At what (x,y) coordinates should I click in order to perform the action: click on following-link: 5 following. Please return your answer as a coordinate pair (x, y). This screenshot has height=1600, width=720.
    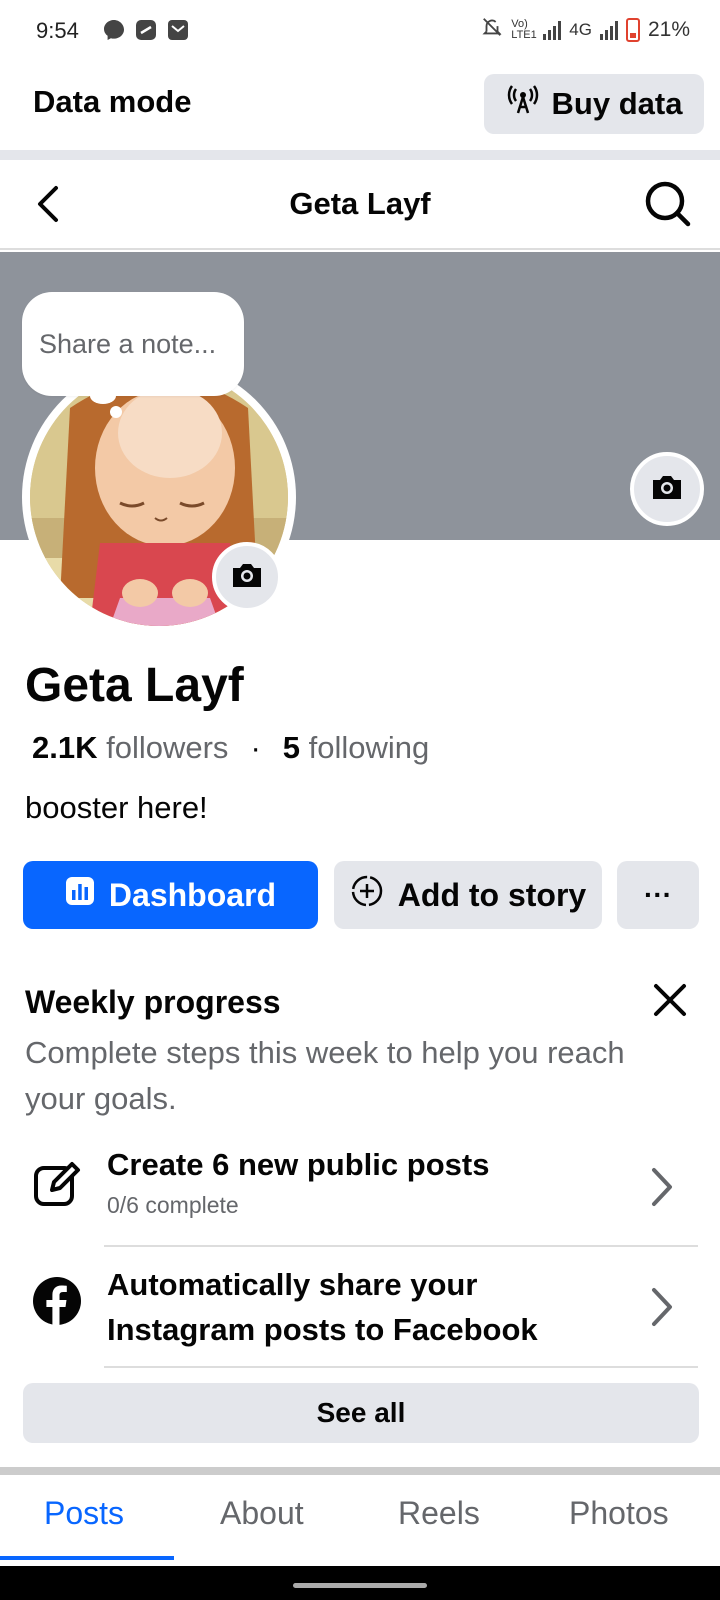
    Looking at the image, I should click on (356, 748).